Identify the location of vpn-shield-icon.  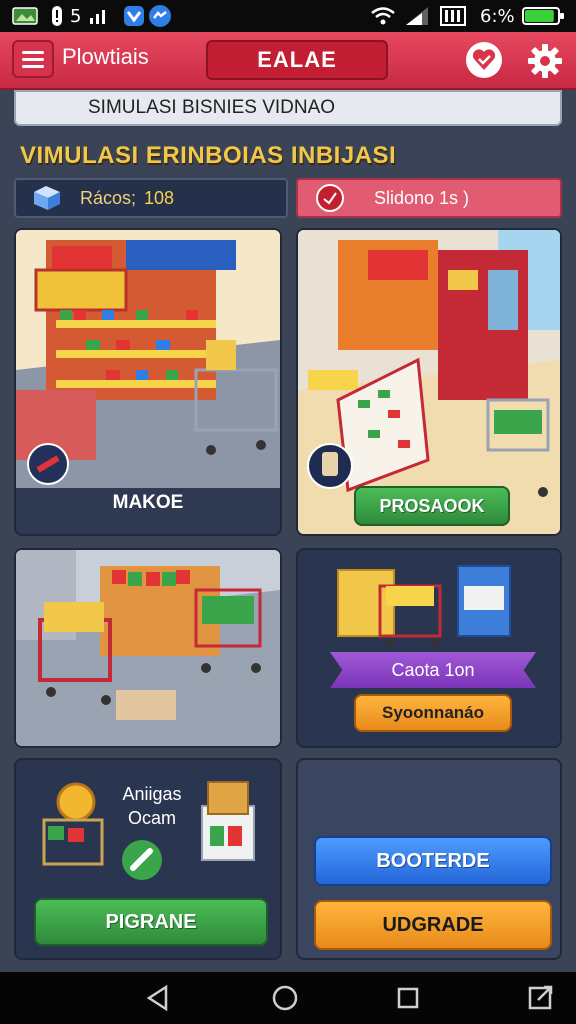
(134, 16).